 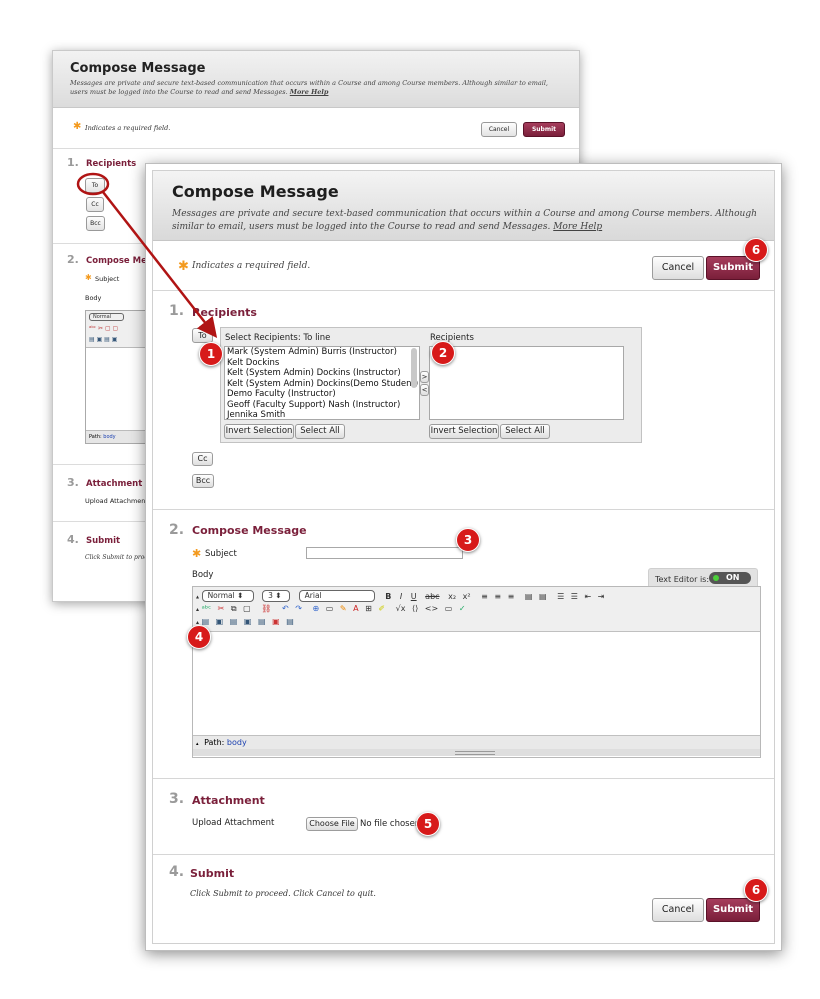 I want to click on annotation-overlay, so click(x=147, y=255).